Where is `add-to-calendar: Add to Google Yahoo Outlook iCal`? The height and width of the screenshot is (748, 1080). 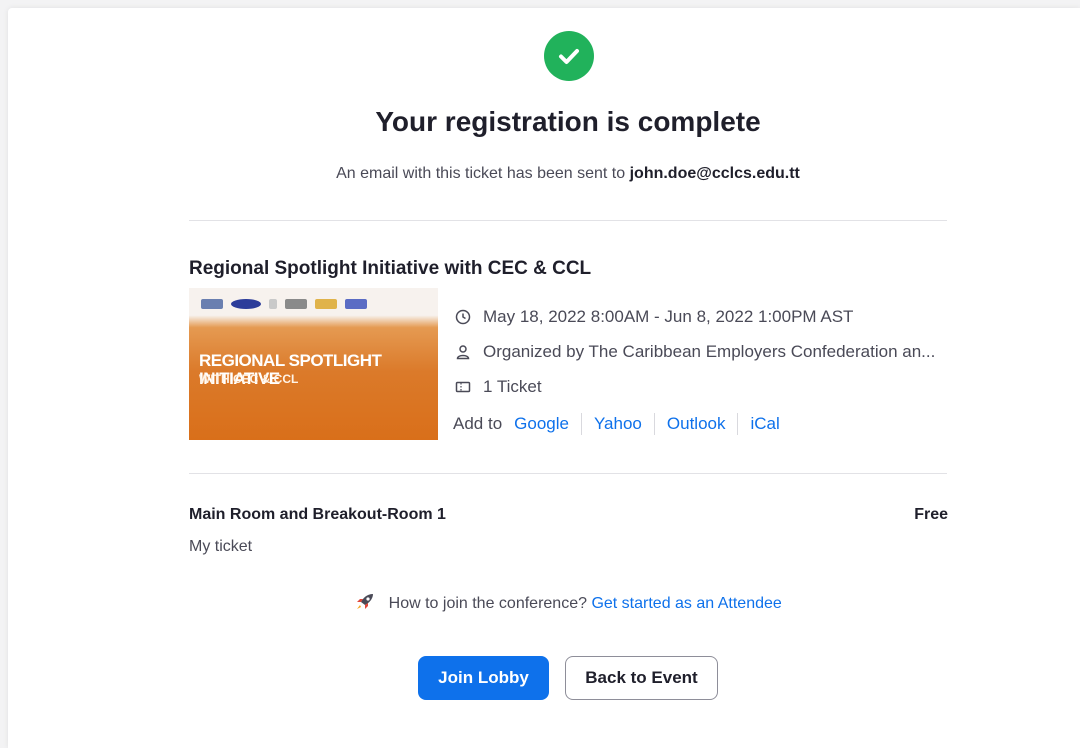 add-to-calendar: Add to Google Yahoo Outlook iCal is located at coordinates (622, 424).